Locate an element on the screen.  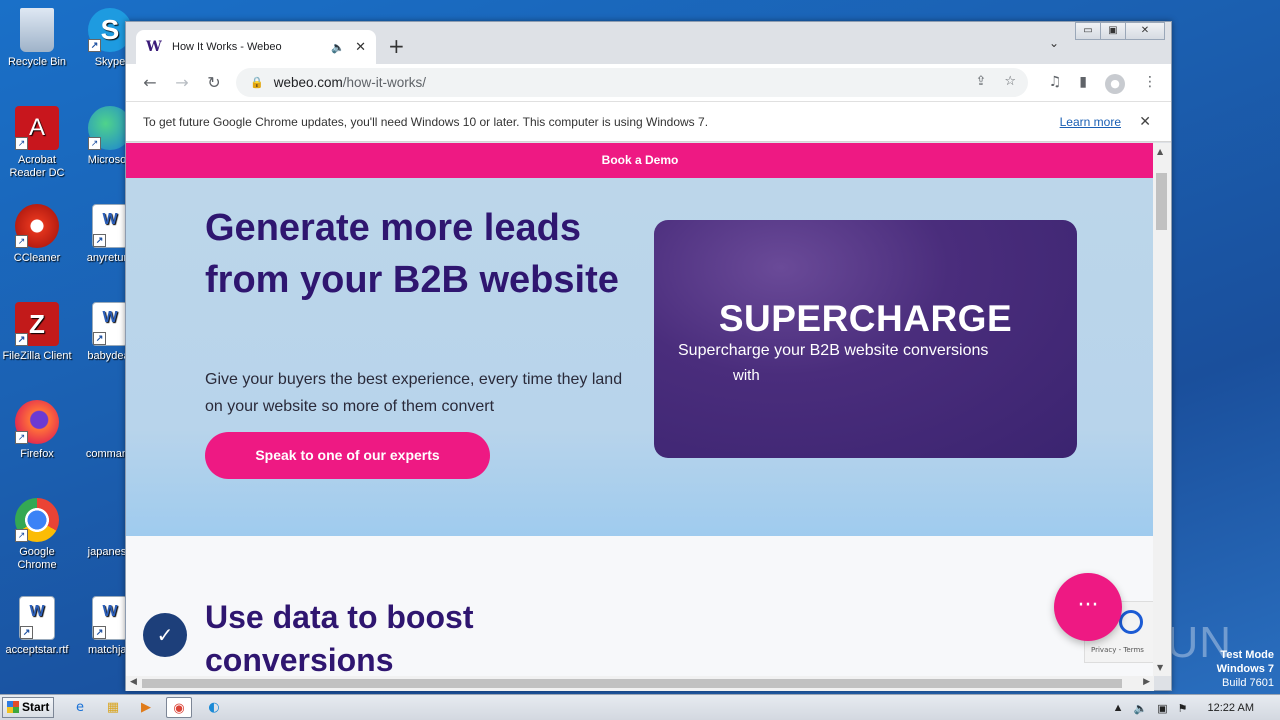
tray-expand-icon: ▲ is located at coordinates (1118, 708).